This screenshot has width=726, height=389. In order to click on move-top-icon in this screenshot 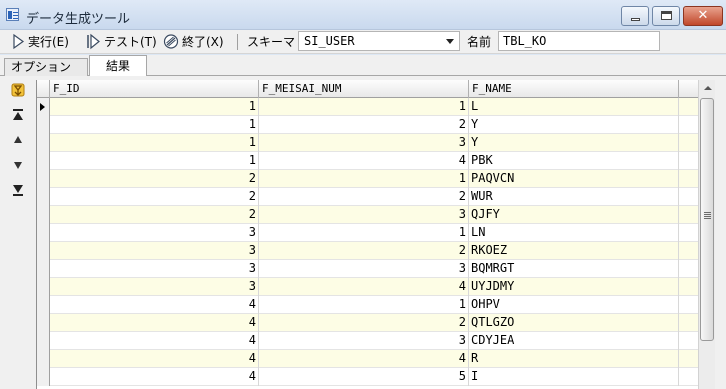, I will do `click(18, 115)`.